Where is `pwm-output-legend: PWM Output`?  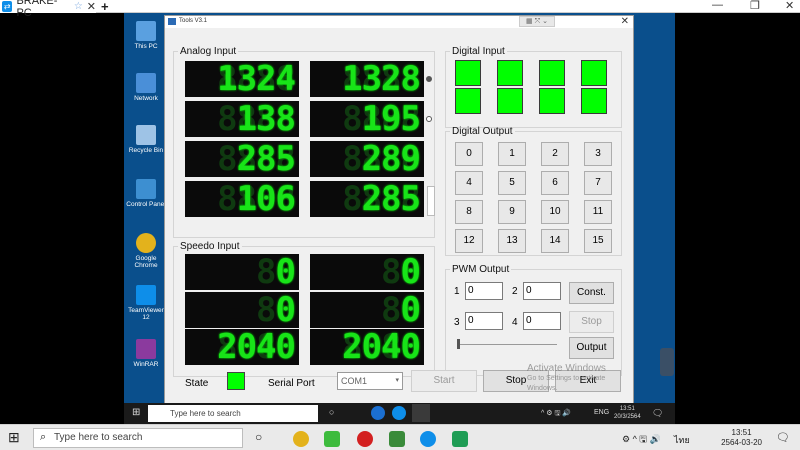 pwm-output-legend: PWM Output is located at coordinates (481, 269).